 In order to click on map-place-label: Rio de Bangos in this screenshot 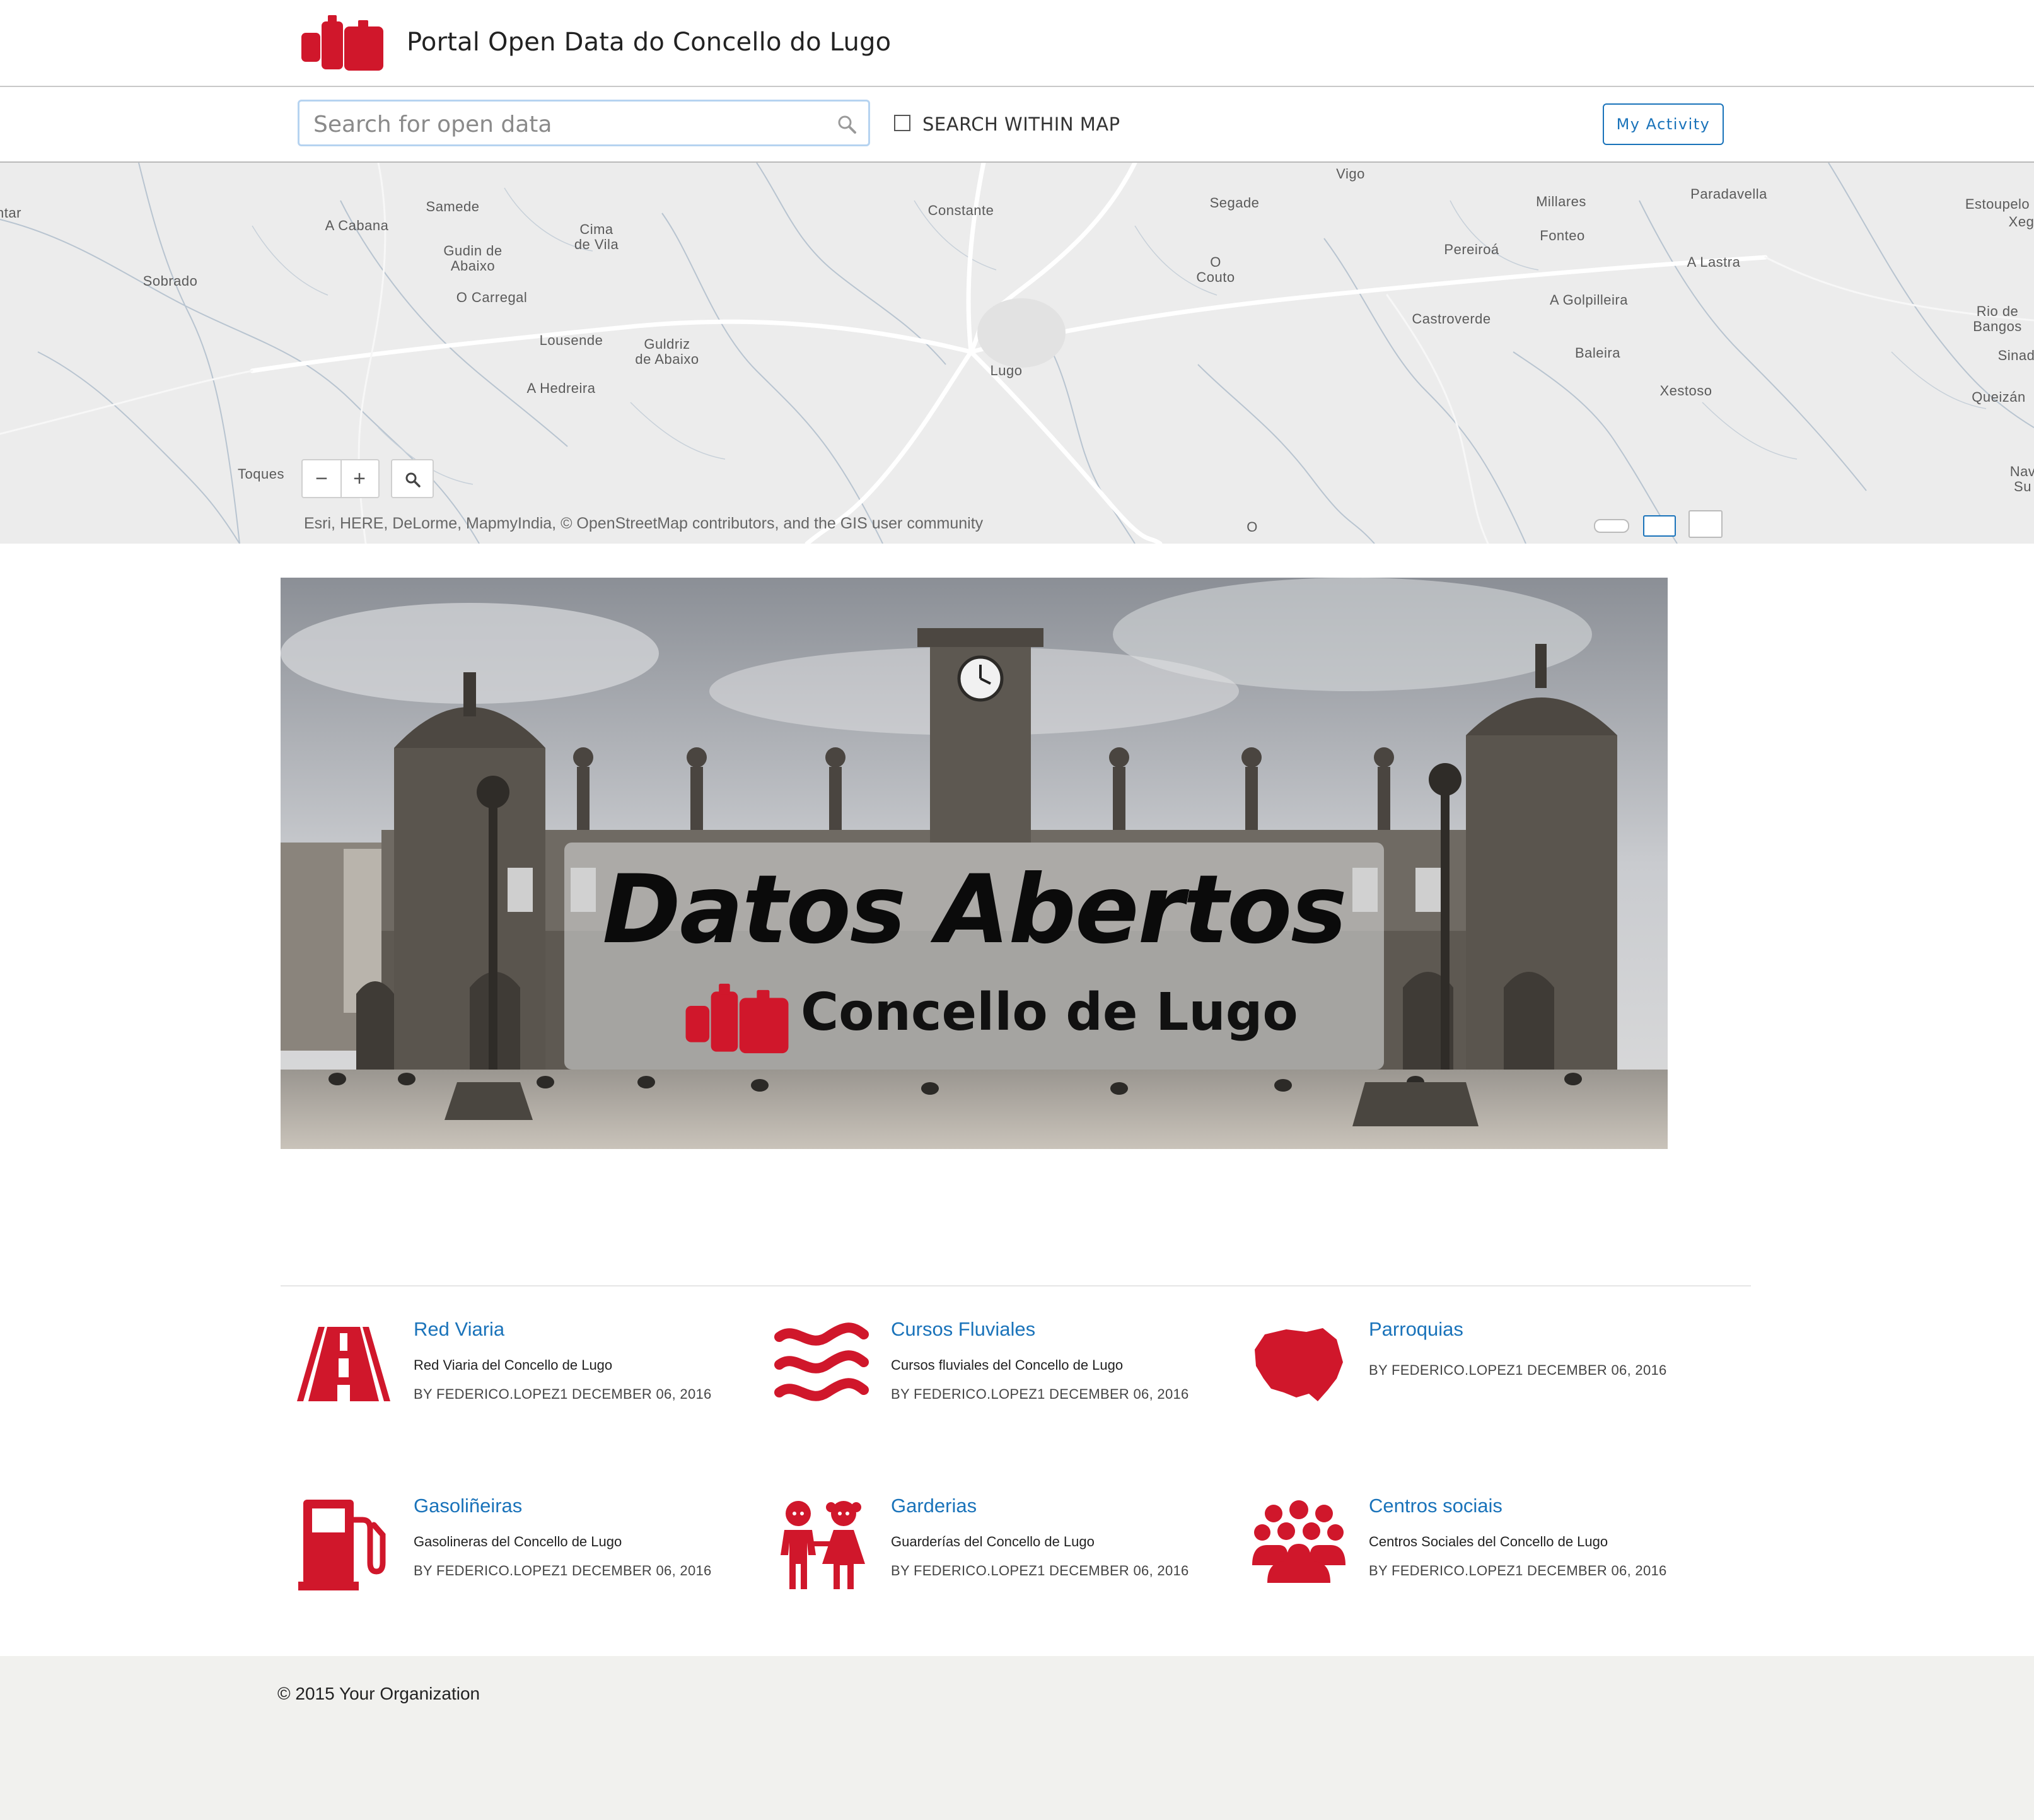, I will do `click(1997, 318)`.